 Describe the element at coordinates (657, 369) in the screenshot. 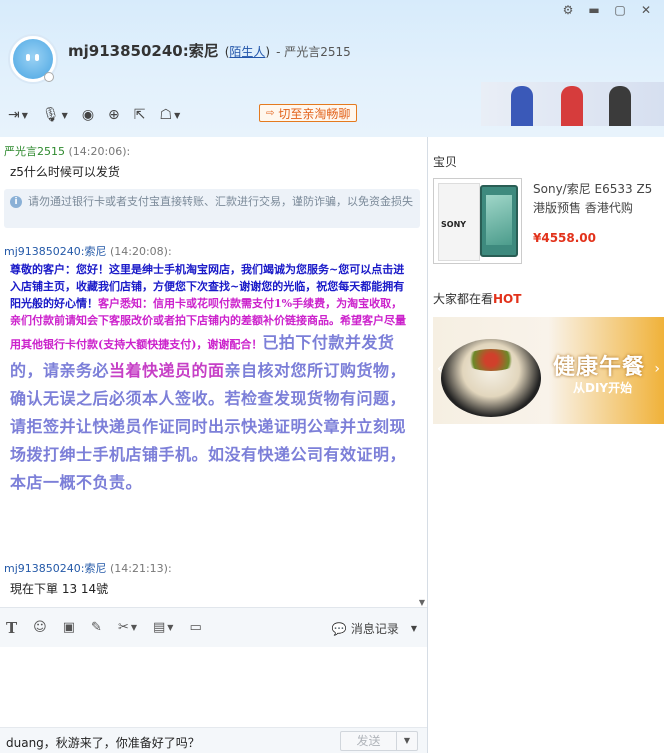

I see `chevron-right-icon: ›` at that location.